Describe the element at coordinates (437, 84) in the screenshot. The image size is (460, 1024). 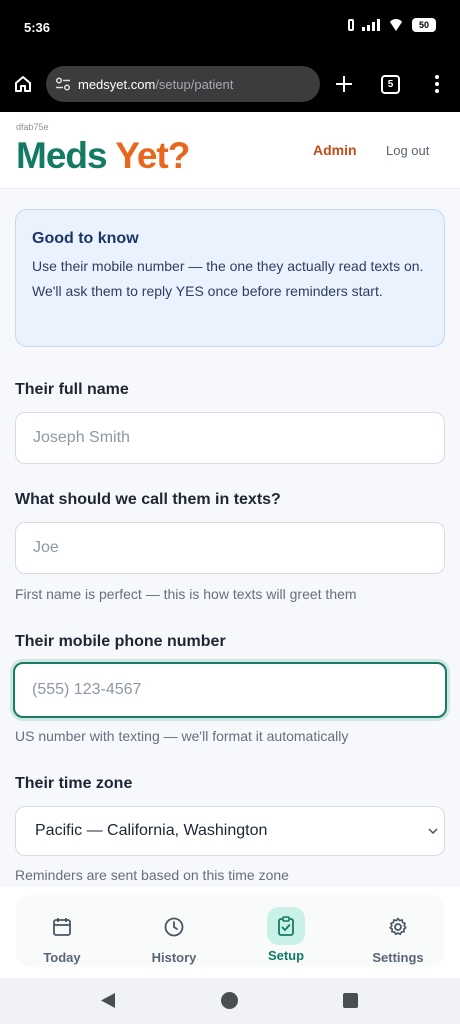
I see `more-menu-icon` at that location.